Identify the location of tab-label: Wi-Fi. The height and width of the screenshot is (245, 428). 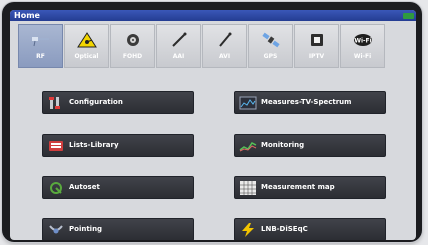
(362, 56).